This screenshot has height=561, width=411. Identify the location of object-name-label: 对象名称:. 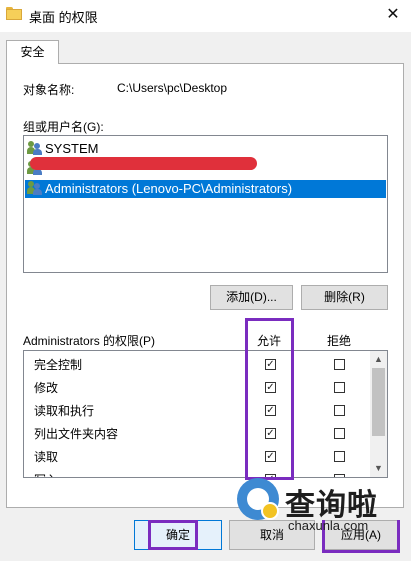
(49, 90).